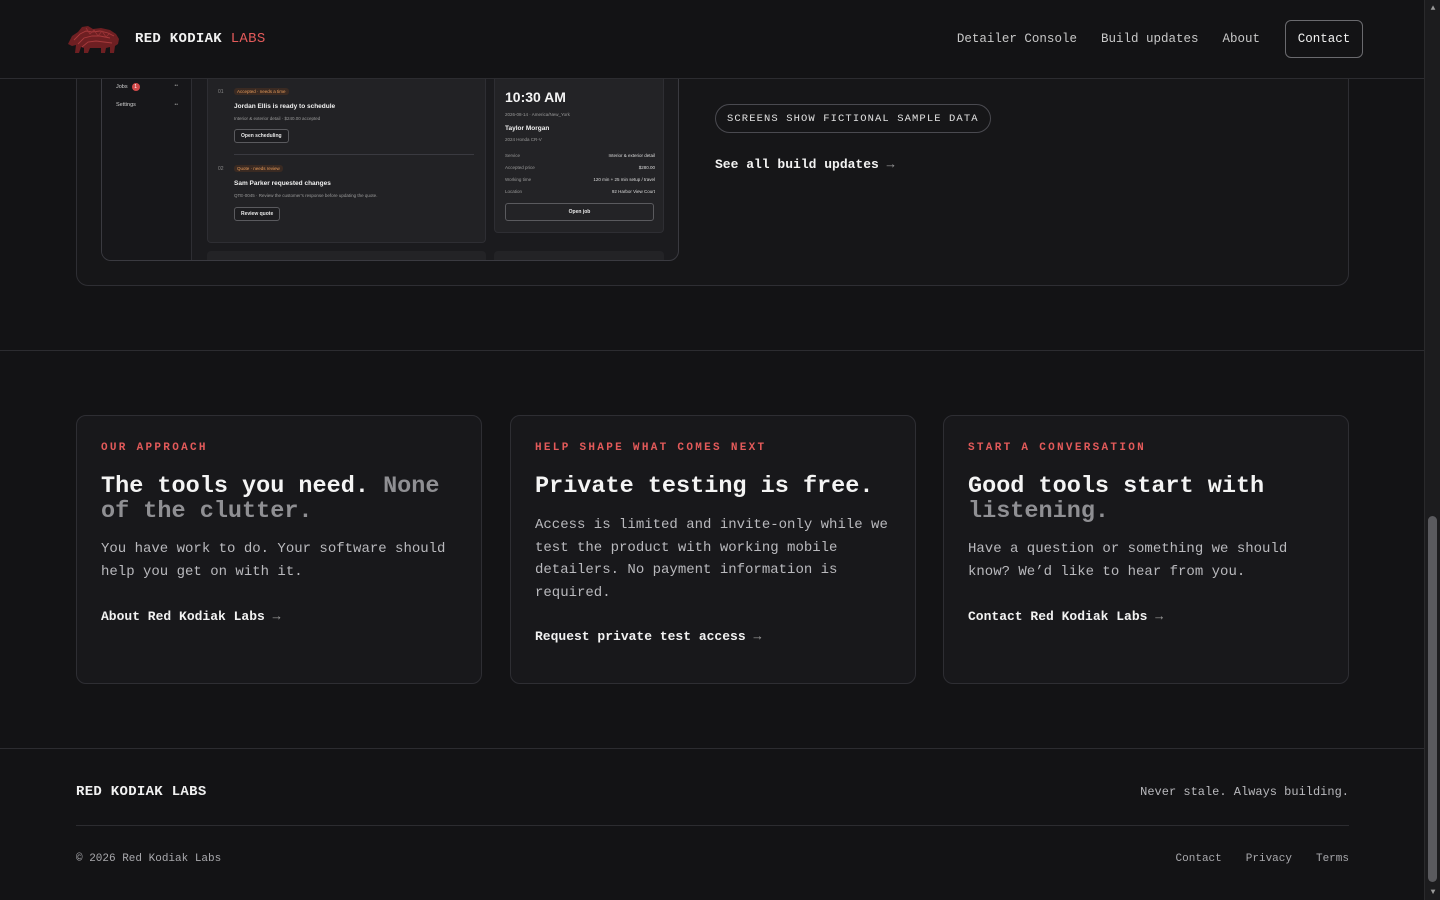  What do you see at coordinates (1199, 859) in the screenshot?
I see `footer-link-contact: Contact` at bounding box center [1199, 859].